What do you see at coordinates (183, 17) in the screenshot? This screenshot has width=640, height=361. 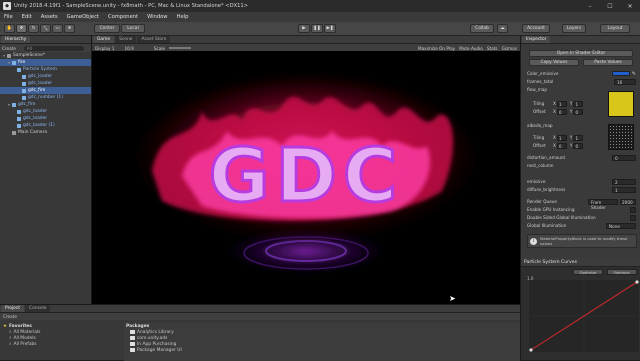 I see `menu-help: Help` at bounding box center [183, 17].